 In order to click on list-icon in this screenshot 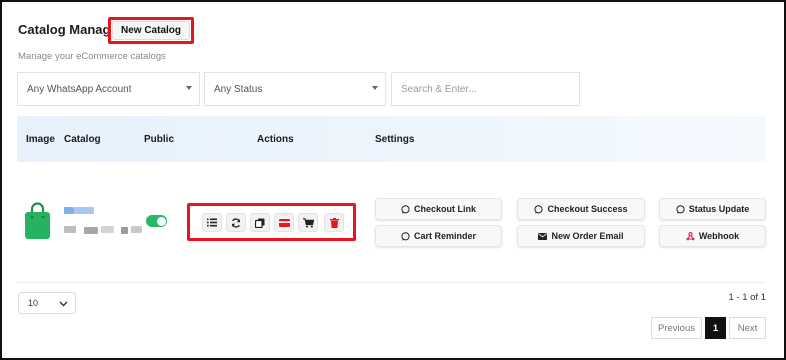, I will do `click(212, 222)`.